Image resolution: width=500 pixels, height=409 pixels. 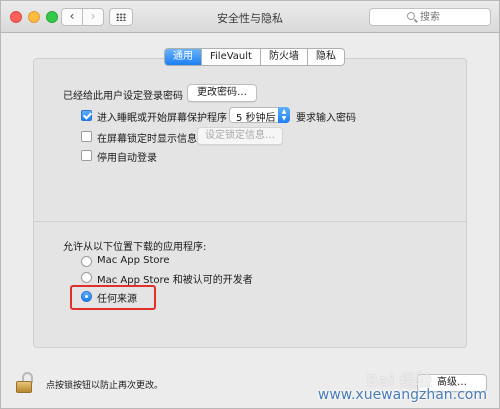 What do you see at coordinates (250, 17) in the screenshot?
I see `titlebar: ‹ › 安全性与隐私` at bounding box center [250, 17].